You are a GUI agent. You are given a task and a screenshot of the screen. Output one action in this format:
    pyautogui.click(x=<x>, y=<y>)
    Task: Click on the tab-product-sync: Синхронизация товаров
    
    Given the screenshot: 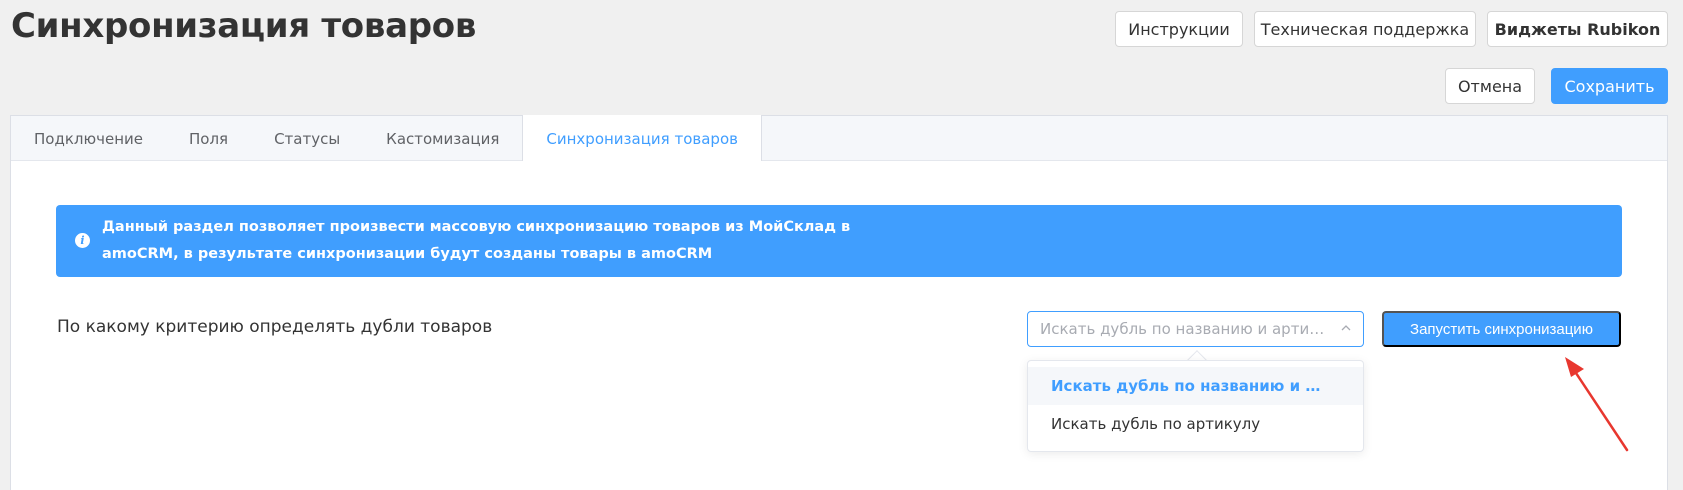 What is the action you would take?
    pyautogui.click(x=642, y=138)
    